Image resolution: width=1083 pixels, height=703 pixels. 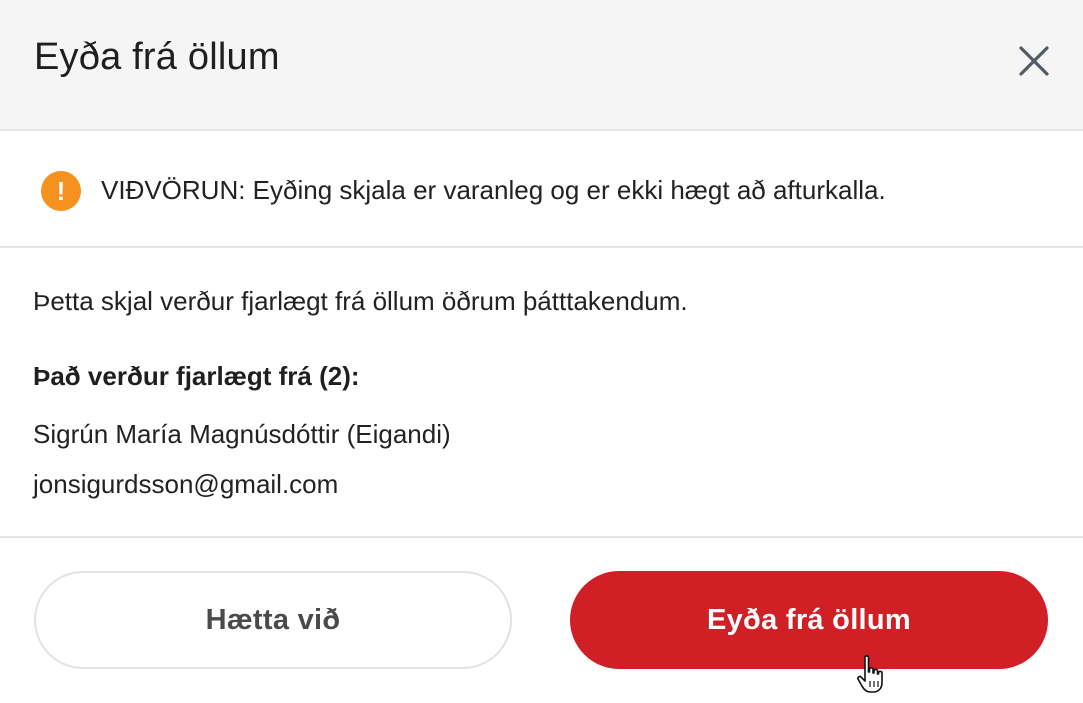 I want to click on participant-item: Sigrún María Magnúsdóttir (Eigandi), so click(x=242, y=434).